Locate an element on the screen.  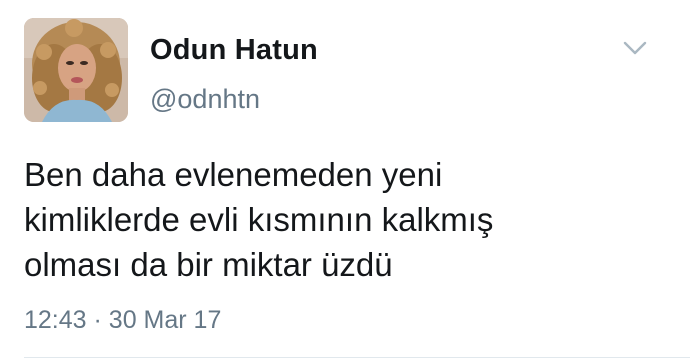
user-handle: @odnhtn is located at coordinates (205, 99).